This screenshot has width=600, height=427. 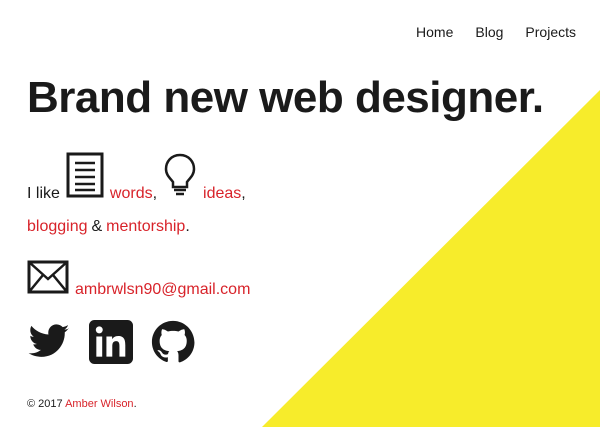 I want to click on footer-period: ., so click(x=135, y=404).